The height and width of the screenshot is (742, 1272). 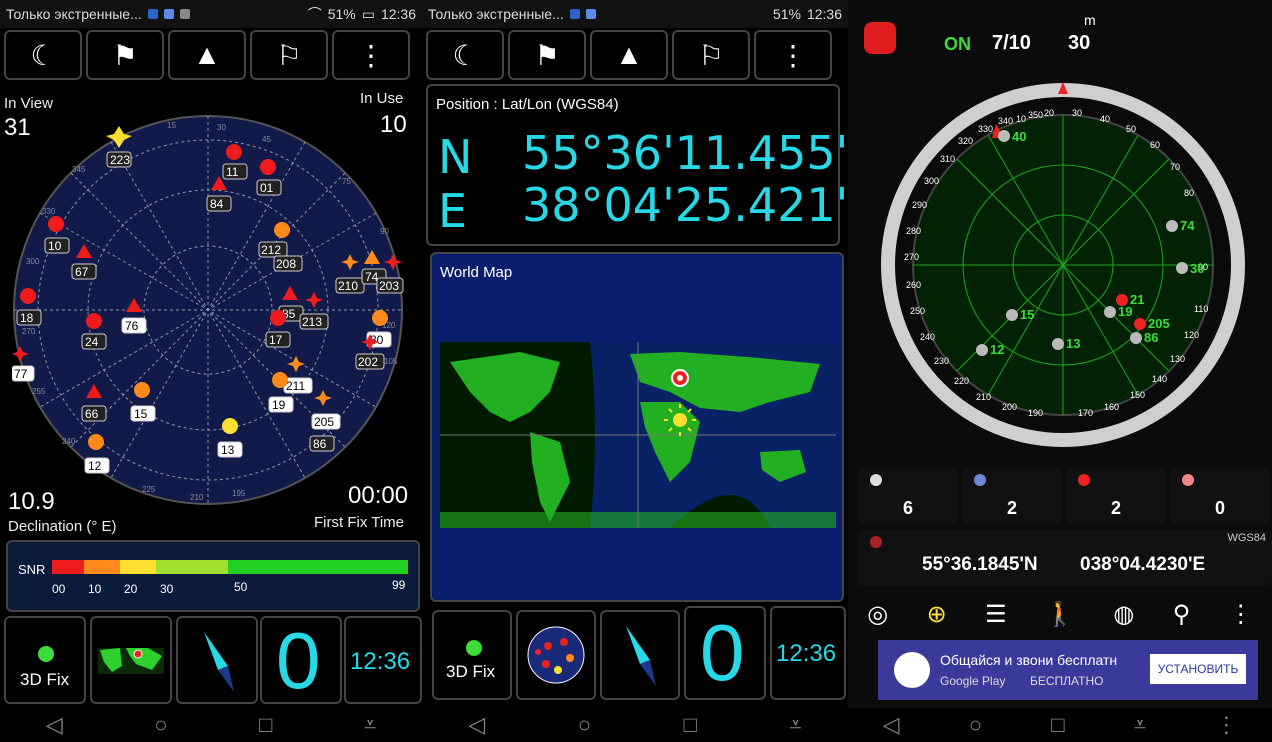 What do you see at coordinates (1011, 43) in the screenshot?
I see `sats-used: 7/10` at bounding box center [1011, 43].